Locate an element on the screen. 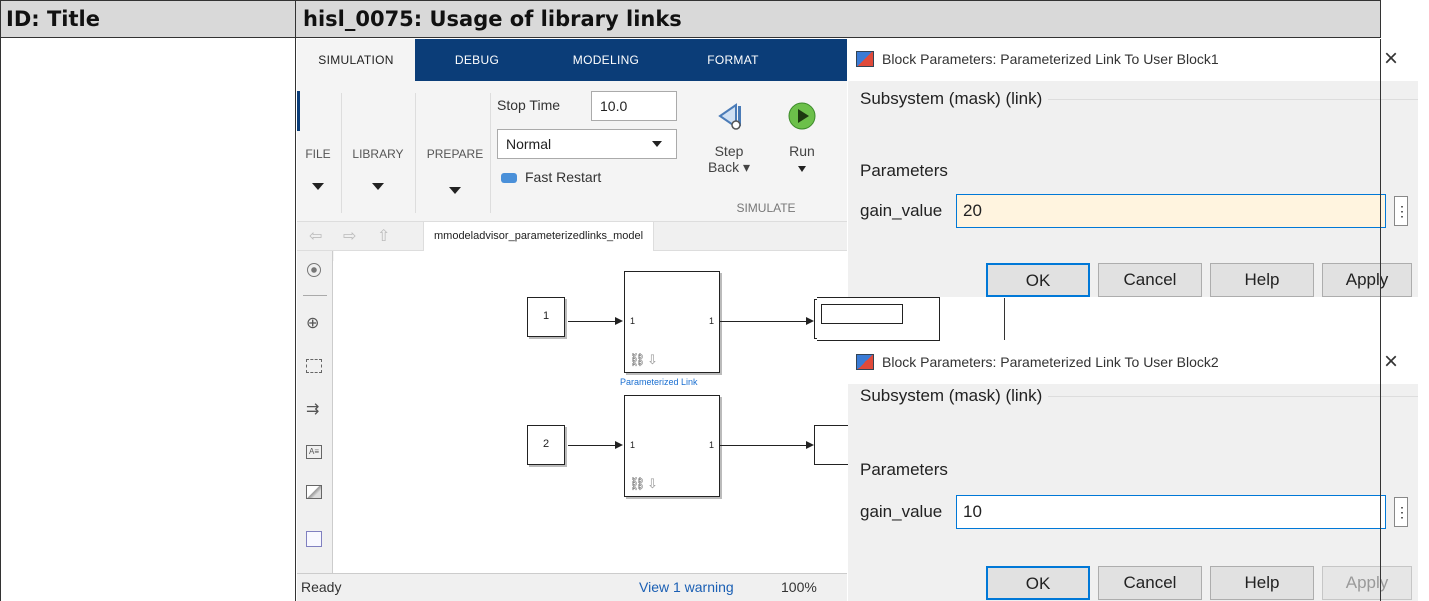 The width and height of the screenshot is (1429, 601). fast-restart-button: Fast Restart is located at coordinates (551, 177).